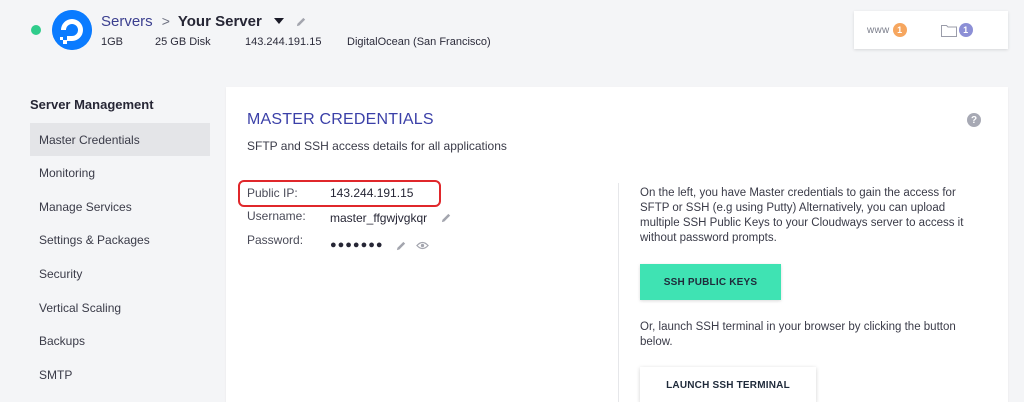  I want to click on server-ip: 143.244.191.15, so click(283, 42).